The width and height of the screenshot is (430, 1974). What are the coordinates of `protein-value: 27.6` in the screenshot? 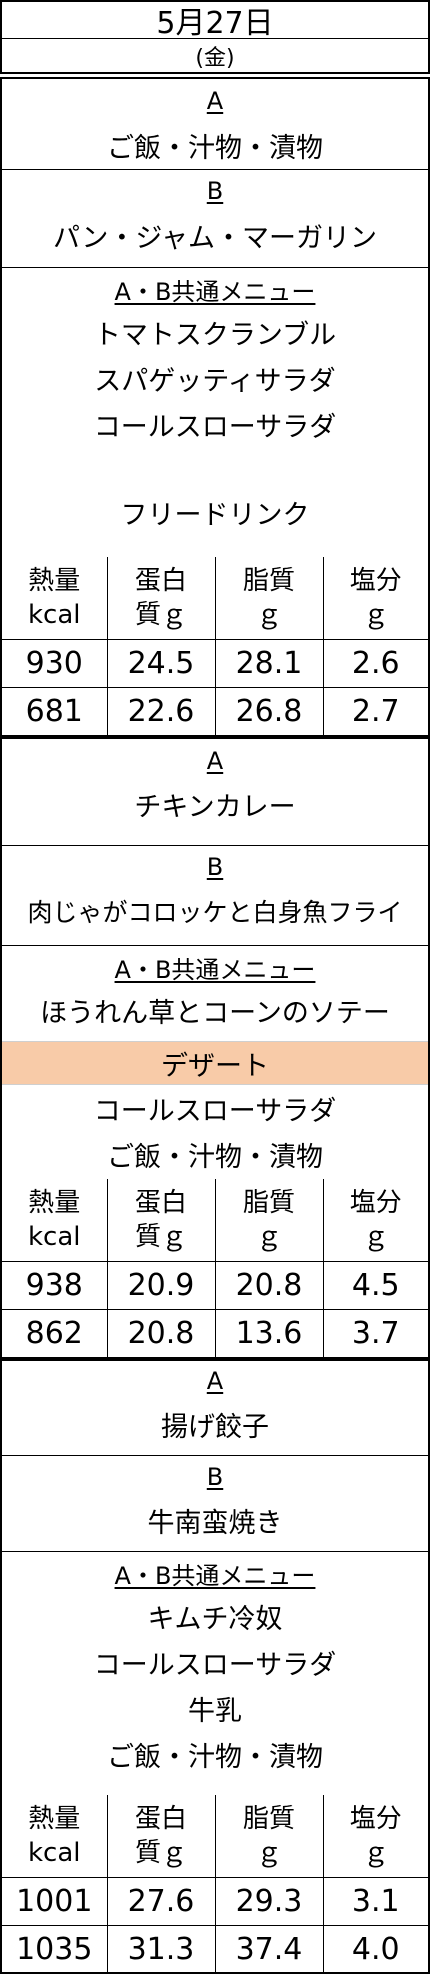 It's located at (161, 1901).